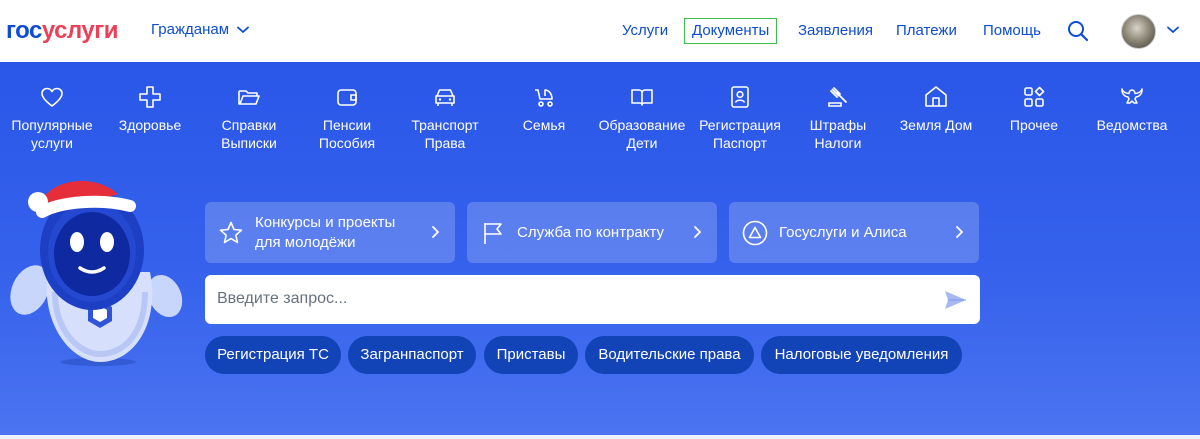  What do you see at coordinates (936, 109) in the screenshot?
I see `category-land-home: Земля Дом` at bounding box center [936, 109].